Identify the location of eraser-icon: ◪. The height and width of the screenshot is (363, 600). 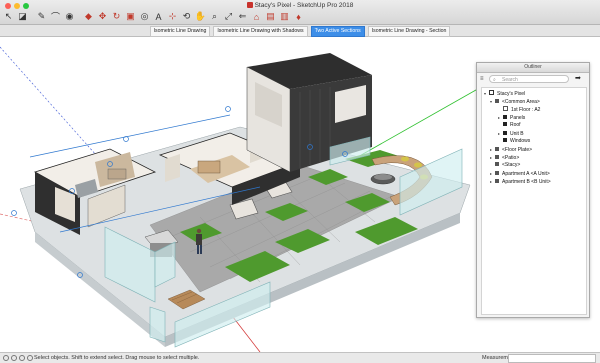
(22, 16).